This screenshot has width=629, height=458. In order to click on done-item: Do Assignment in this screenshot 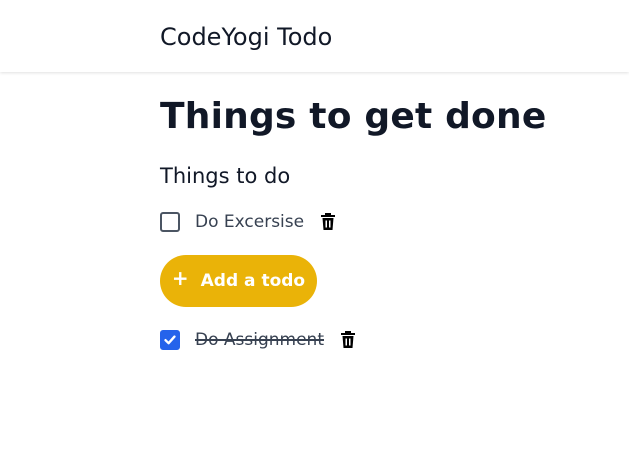, I will do `click(258, 340)`.